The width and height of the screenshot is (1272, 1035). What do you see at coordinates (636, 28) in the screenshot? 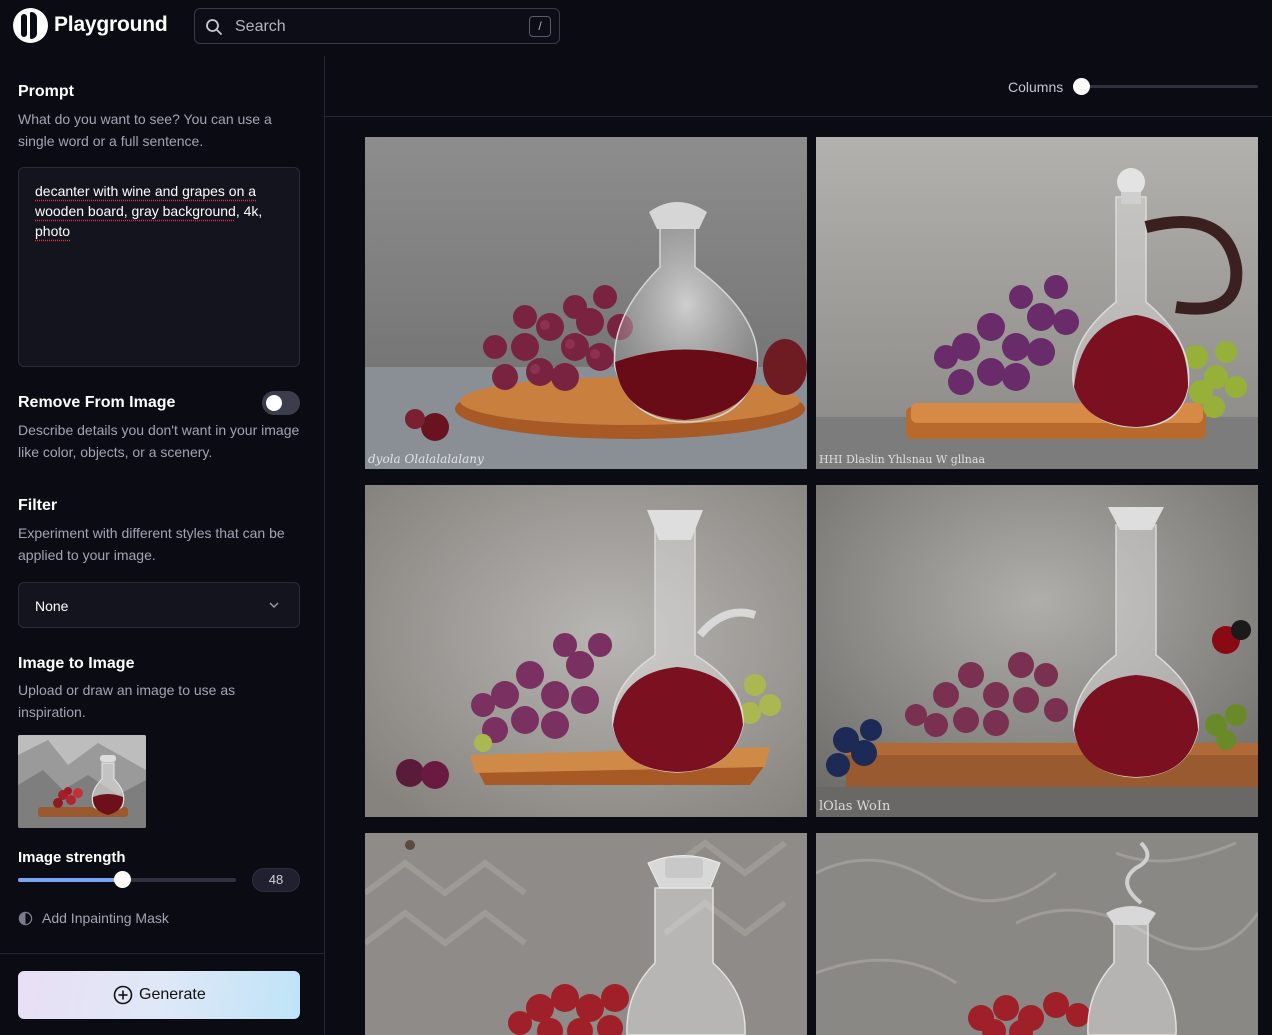
I see `top-bar: Playground Search /` at bounding box center [636, 28].